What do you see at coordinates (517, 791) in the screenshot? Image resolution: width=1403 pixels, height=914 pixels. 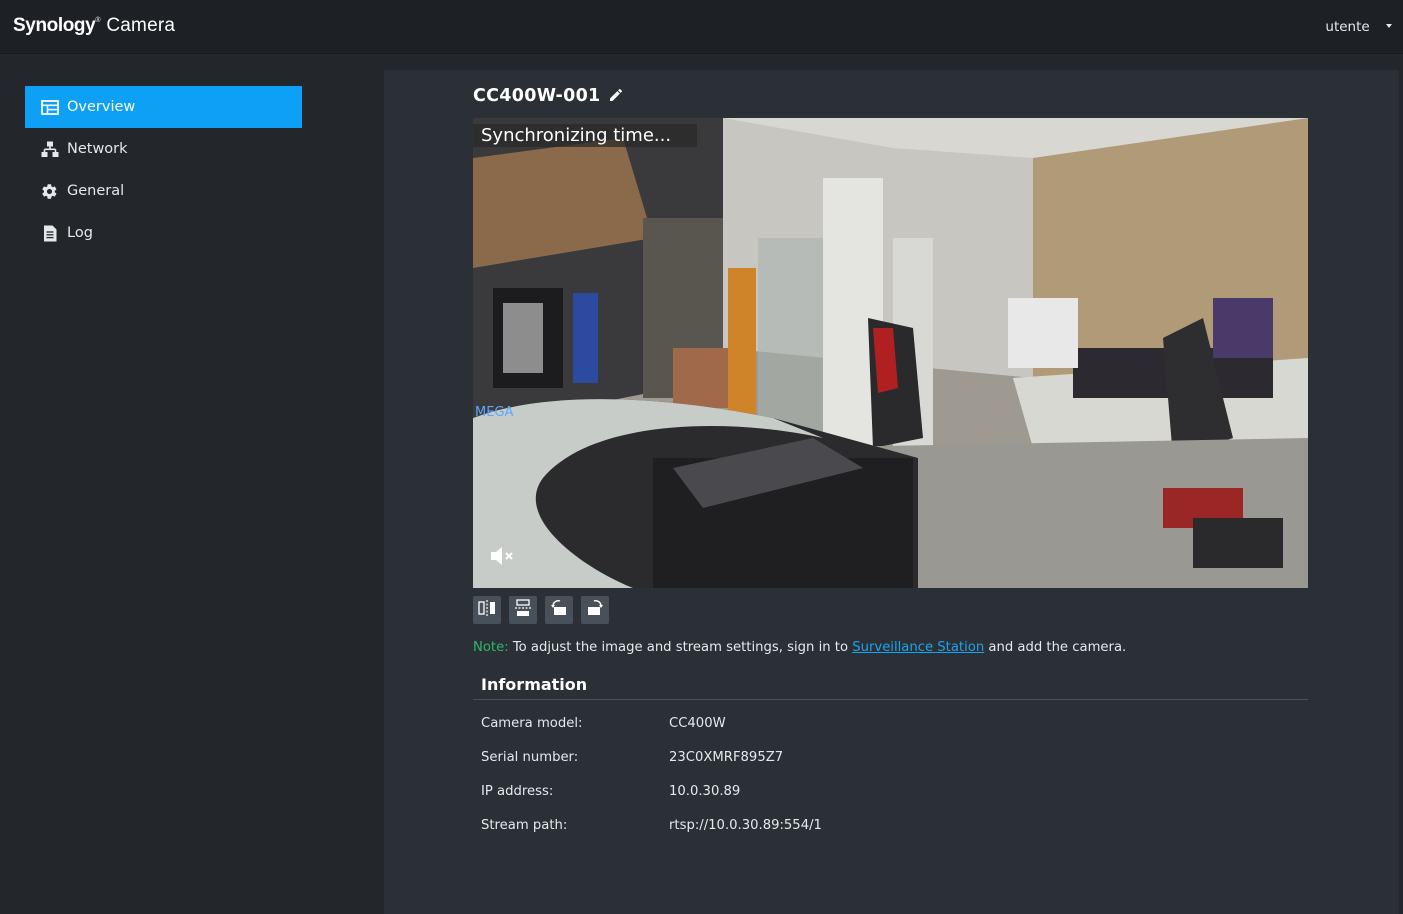 I see `info-label: IP address:` at bounding box center [517, 791].